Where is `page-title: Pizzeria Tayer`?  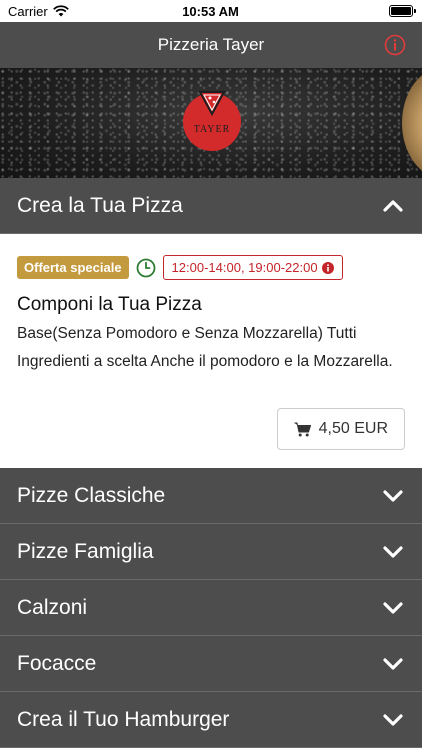
page-title: Pizzeria Tayer is located at coordinates (211, 44).